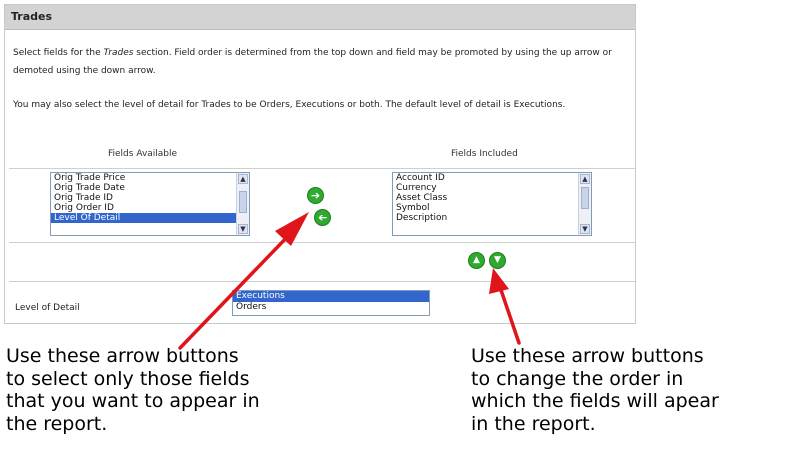 The image size is (801, 468). I want to click on level-of-detail-label: Level of Detail, so click(47, 308).